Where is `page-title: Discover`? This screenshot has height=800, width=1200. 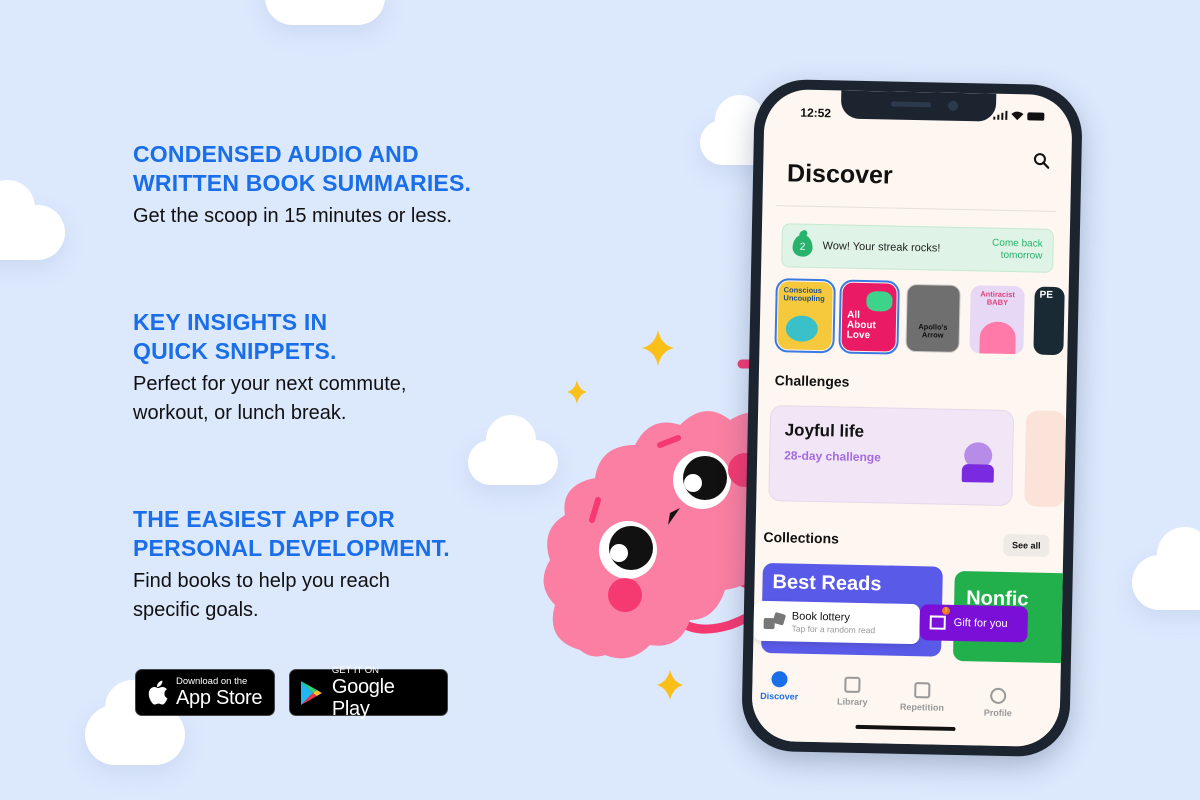 page-title: Discover is located at coordinates (839, 174).